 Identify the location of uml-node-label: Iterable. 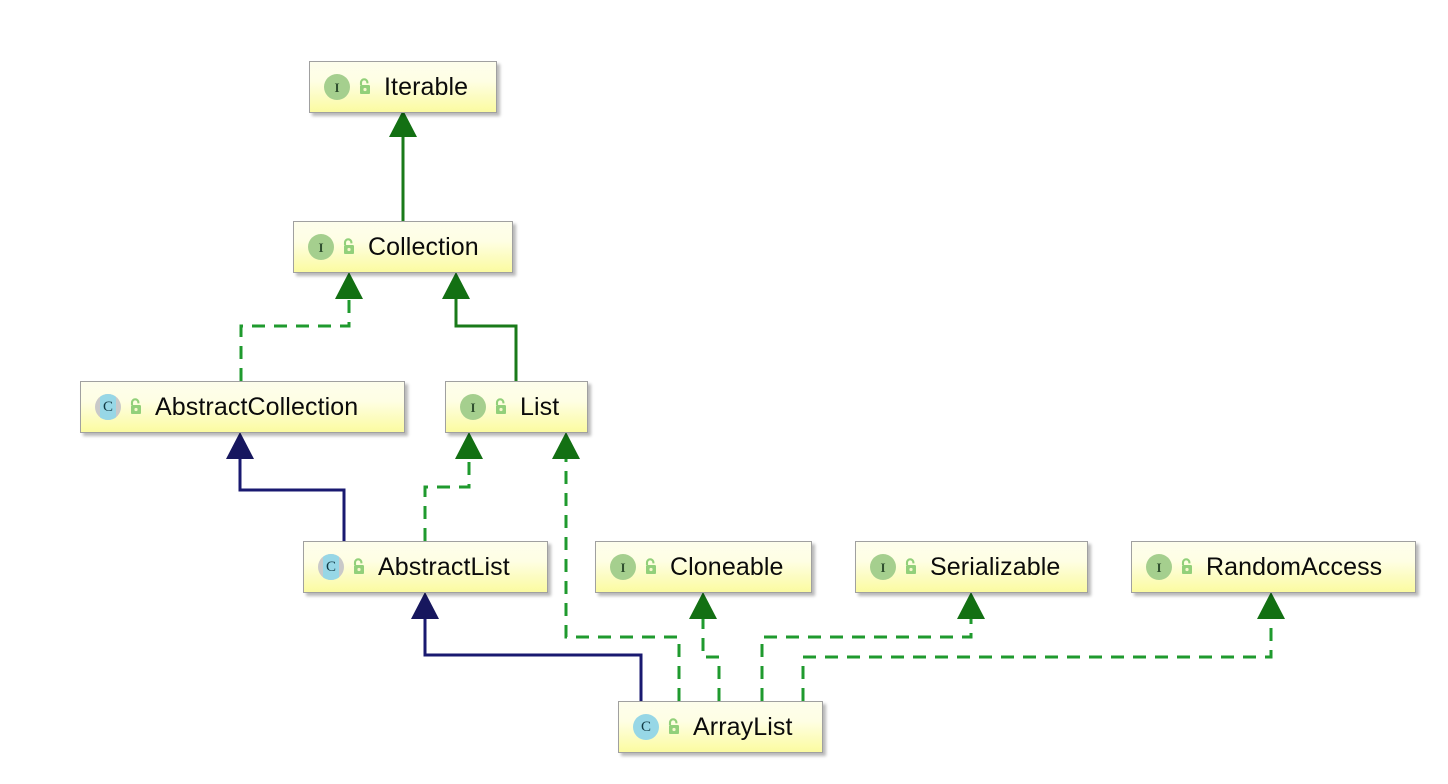
(426, 86).